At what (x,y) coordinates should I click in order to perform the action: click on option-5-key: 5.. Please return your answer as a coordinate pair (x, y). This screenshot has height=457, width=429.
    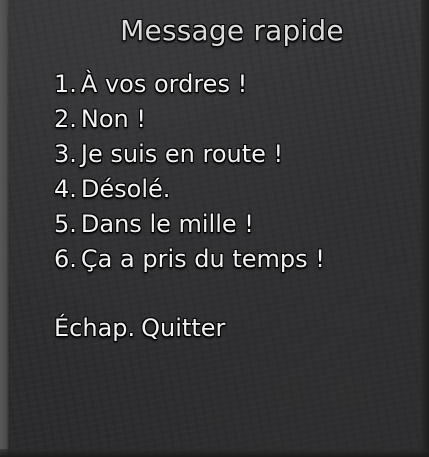
    Looking at the image, I should click on (65, 224).